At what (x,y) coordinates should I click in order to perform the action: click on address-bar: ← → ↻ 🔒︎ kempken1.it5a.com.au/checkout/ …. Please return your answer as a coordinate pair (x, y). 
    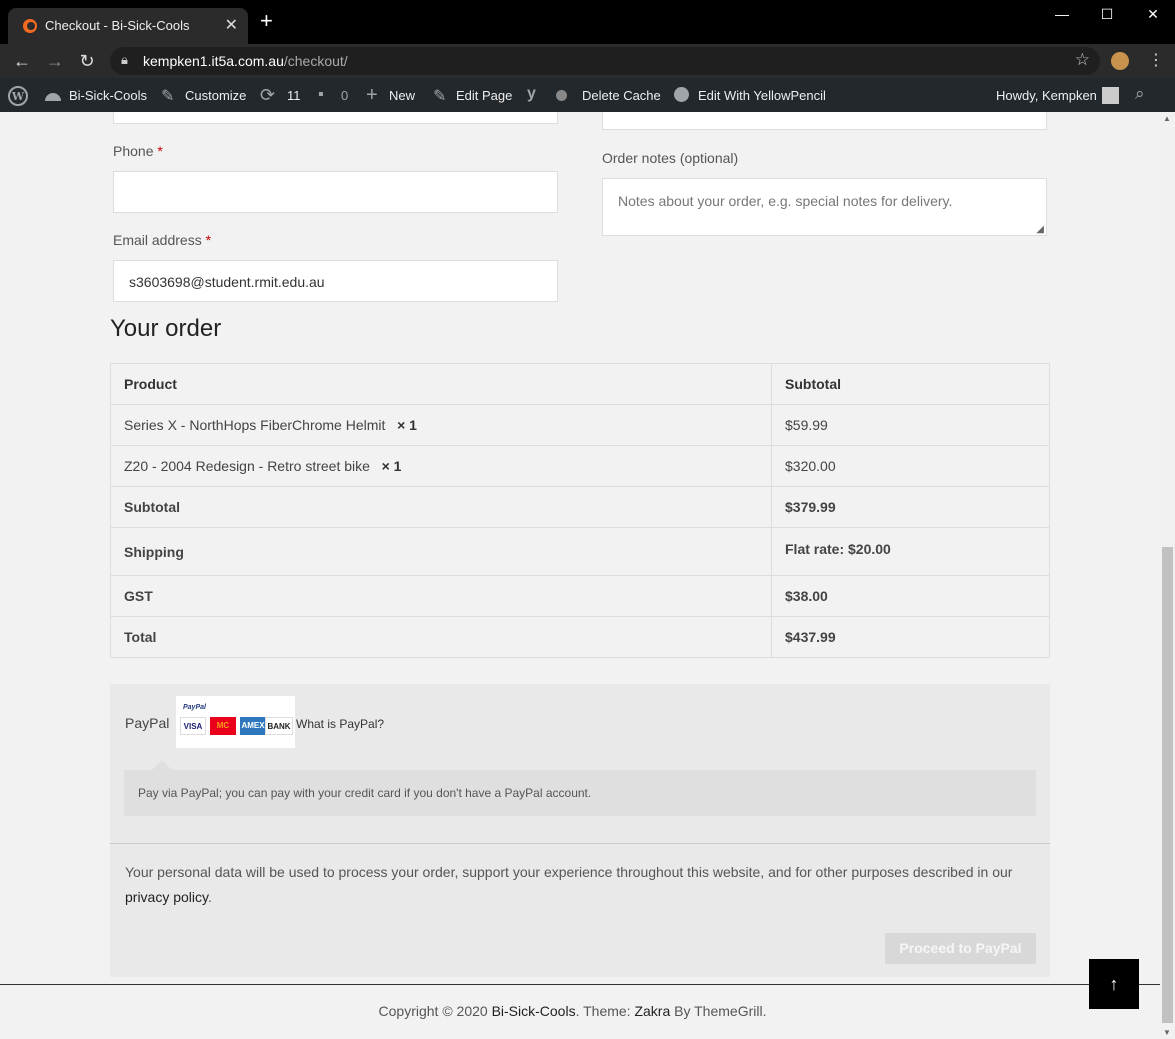
    Looking at the image, I should click on (587, 61).